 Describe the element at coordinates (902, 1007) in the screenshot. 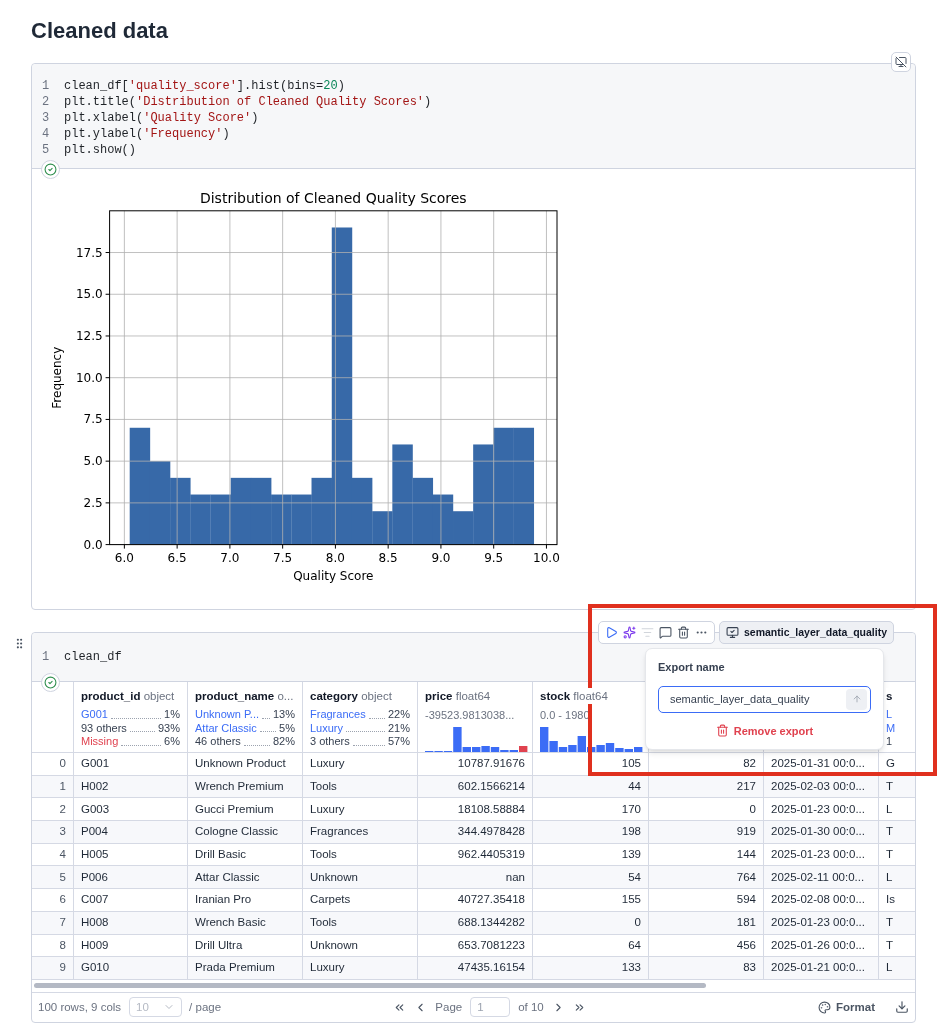

I see `download-icon` at that location.